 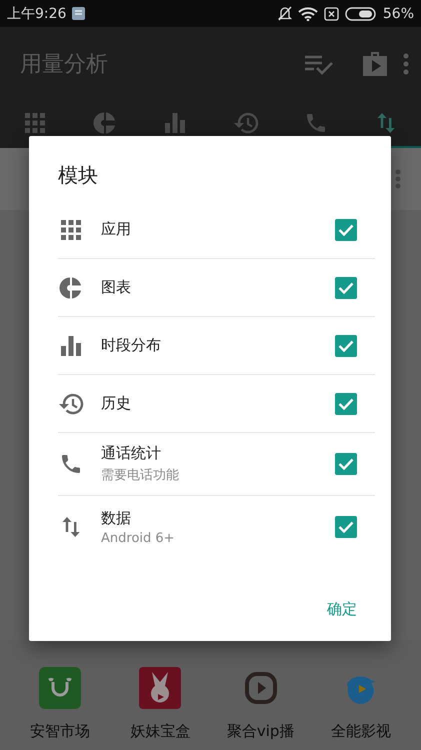 I want to click on status-time: 上午9:26, so click(x=36, y=13).